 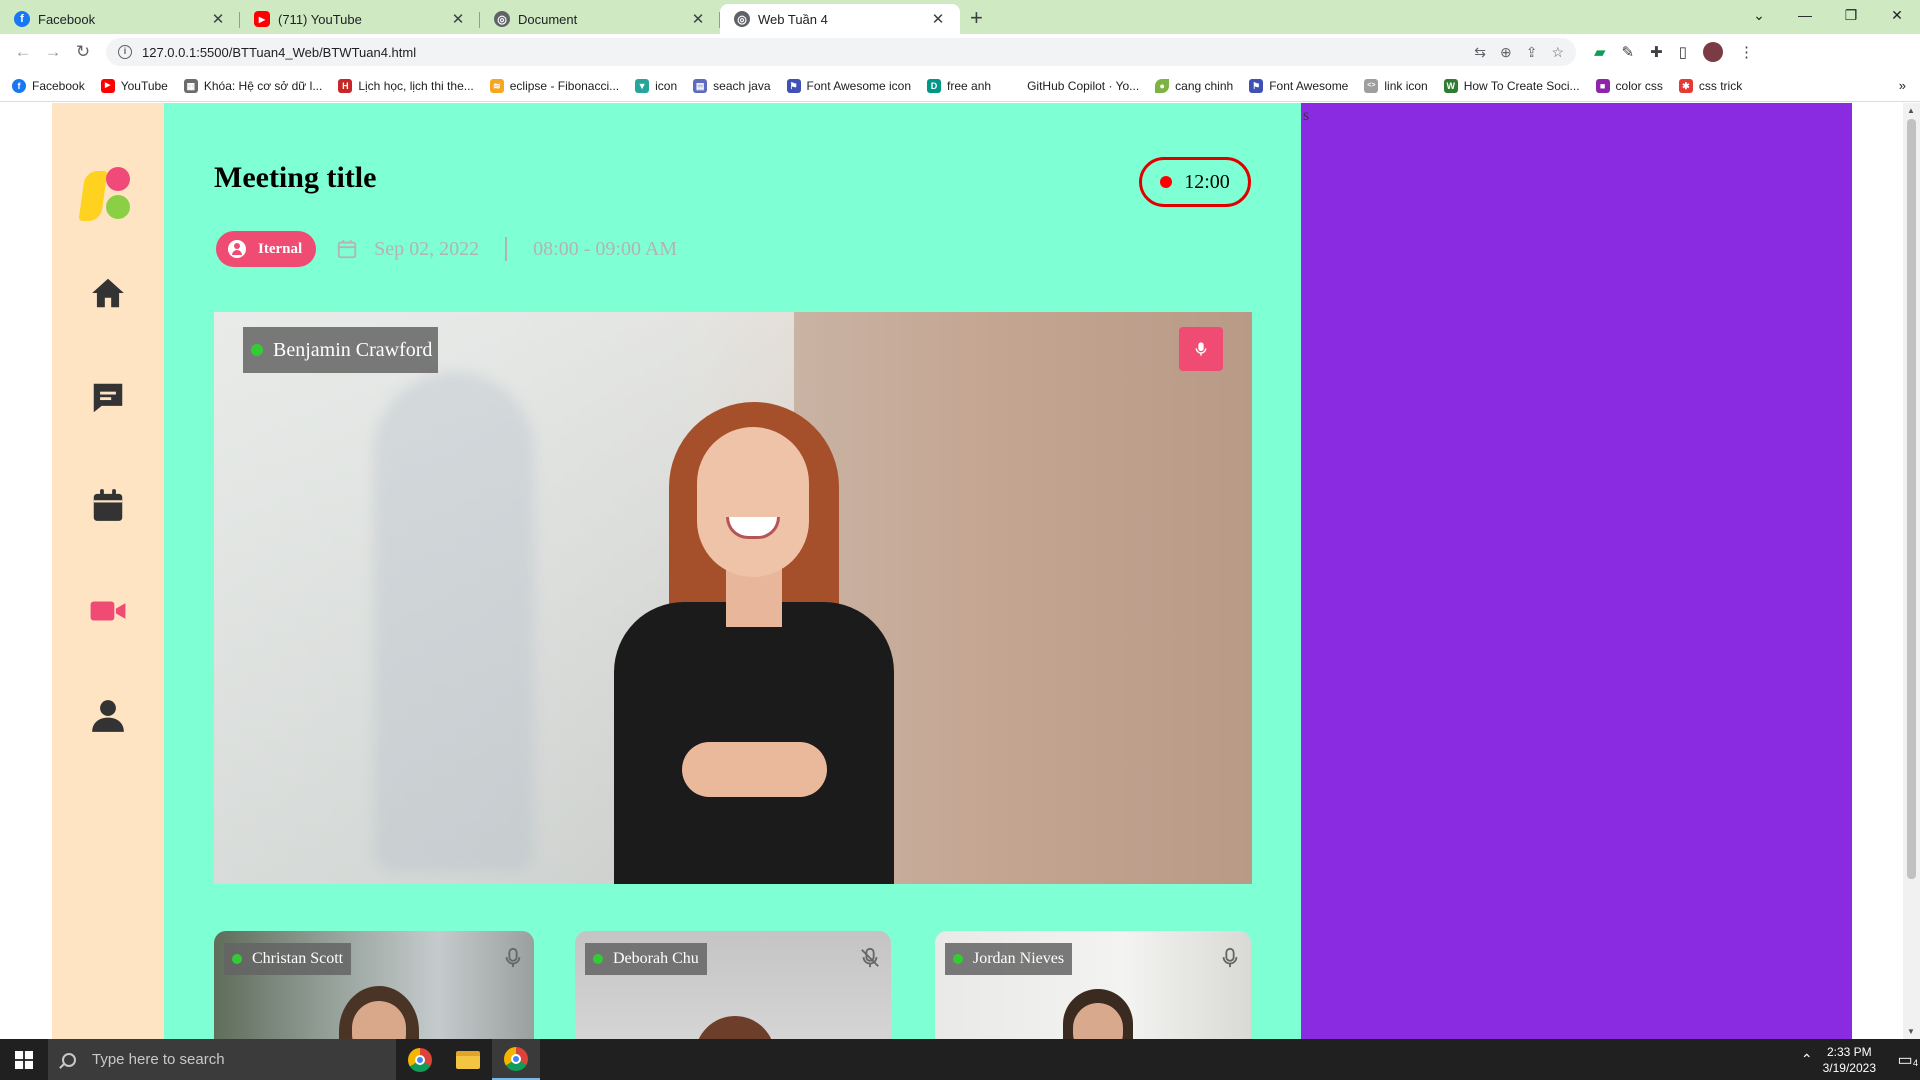 I want to click on translate-icon: ⇆, so click(x=1480, y=52).